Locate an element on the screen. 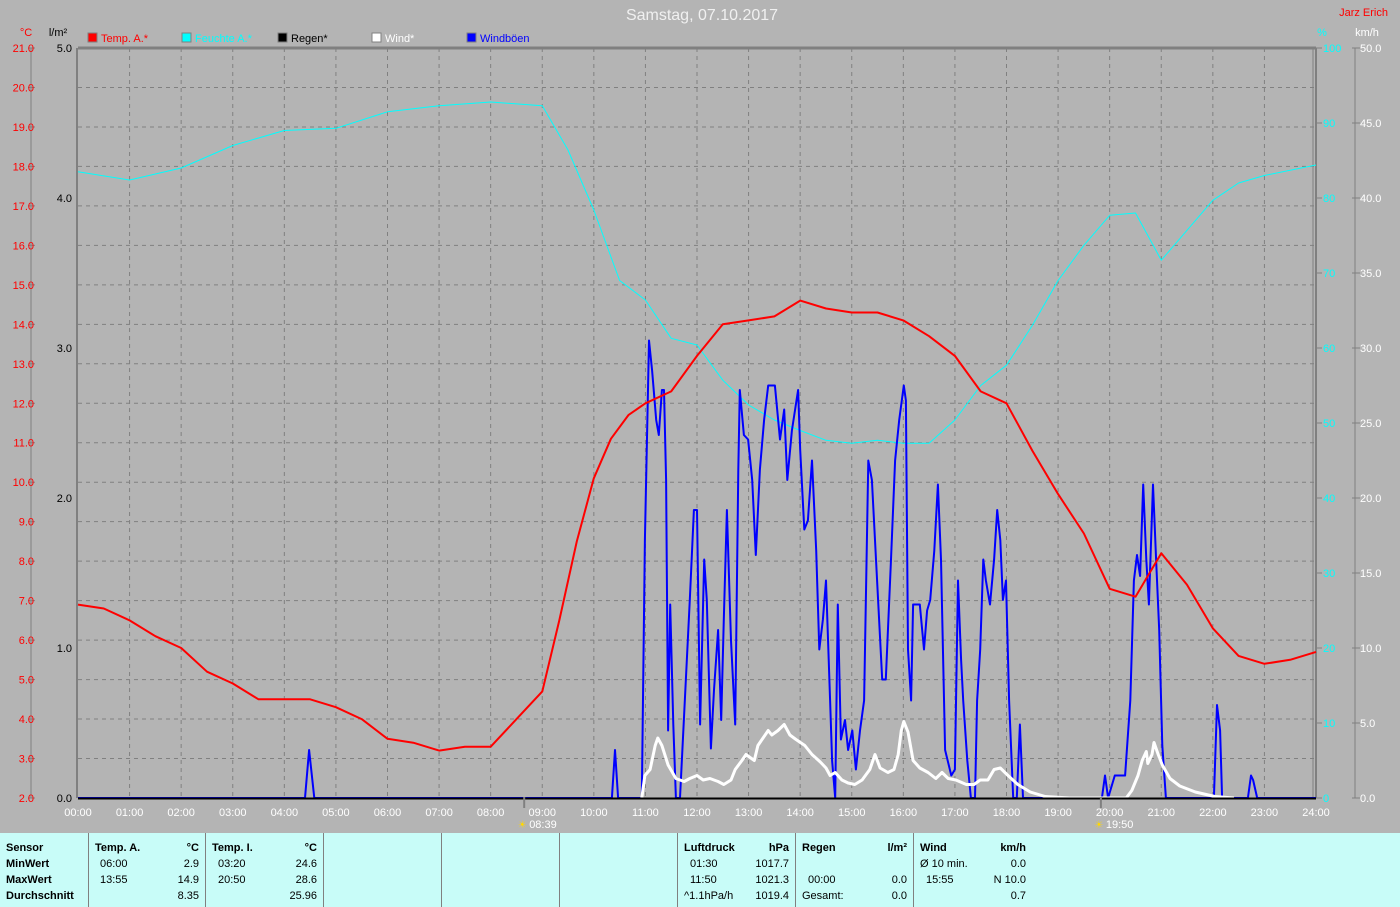  wind-tick-label: 40.0 is located at coordinates (1370, 199).